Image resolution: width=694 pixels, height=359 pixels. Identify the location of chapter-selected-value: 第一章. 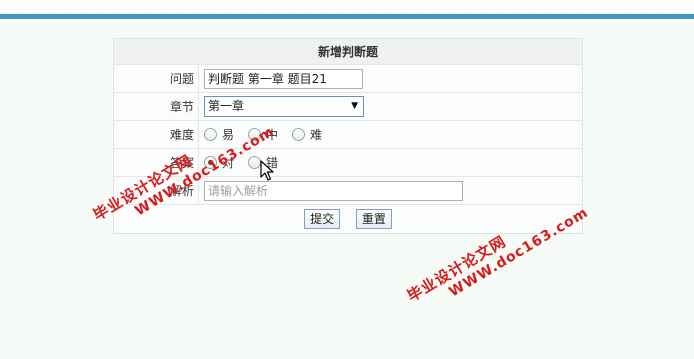
(226, 106).